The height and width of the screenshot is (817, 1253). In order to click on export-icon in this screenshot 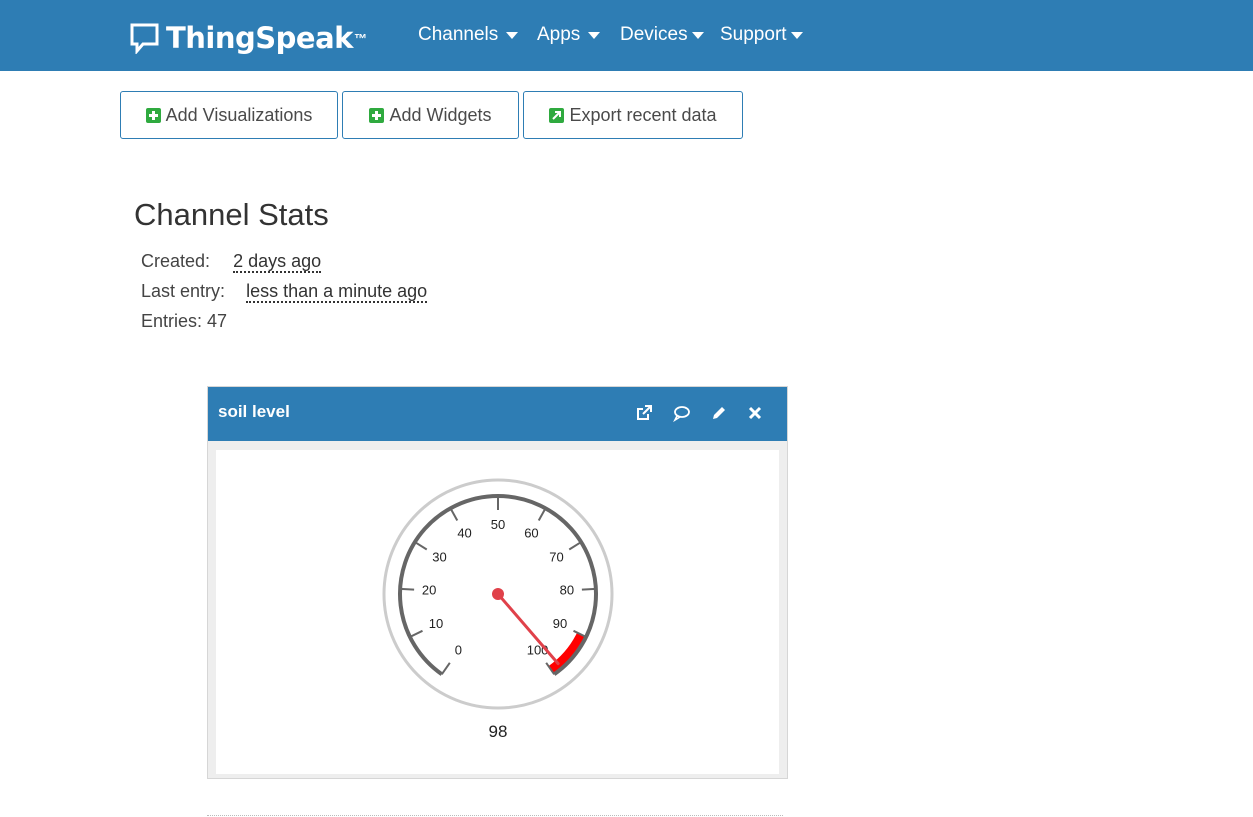, I will do `click(557, 115)`.